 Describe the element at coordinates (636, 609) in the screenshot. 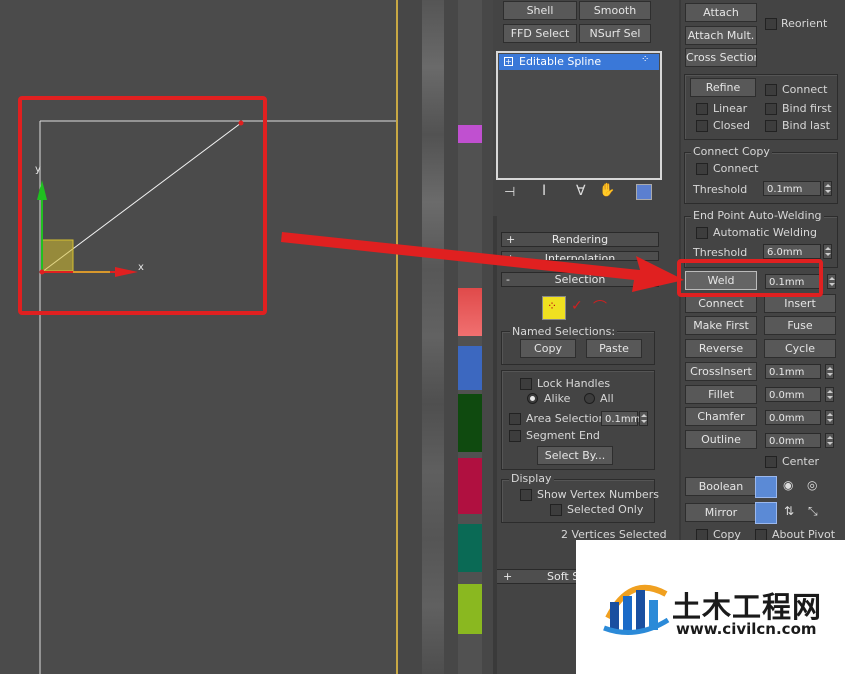

I see `watermark-logo` at that location.